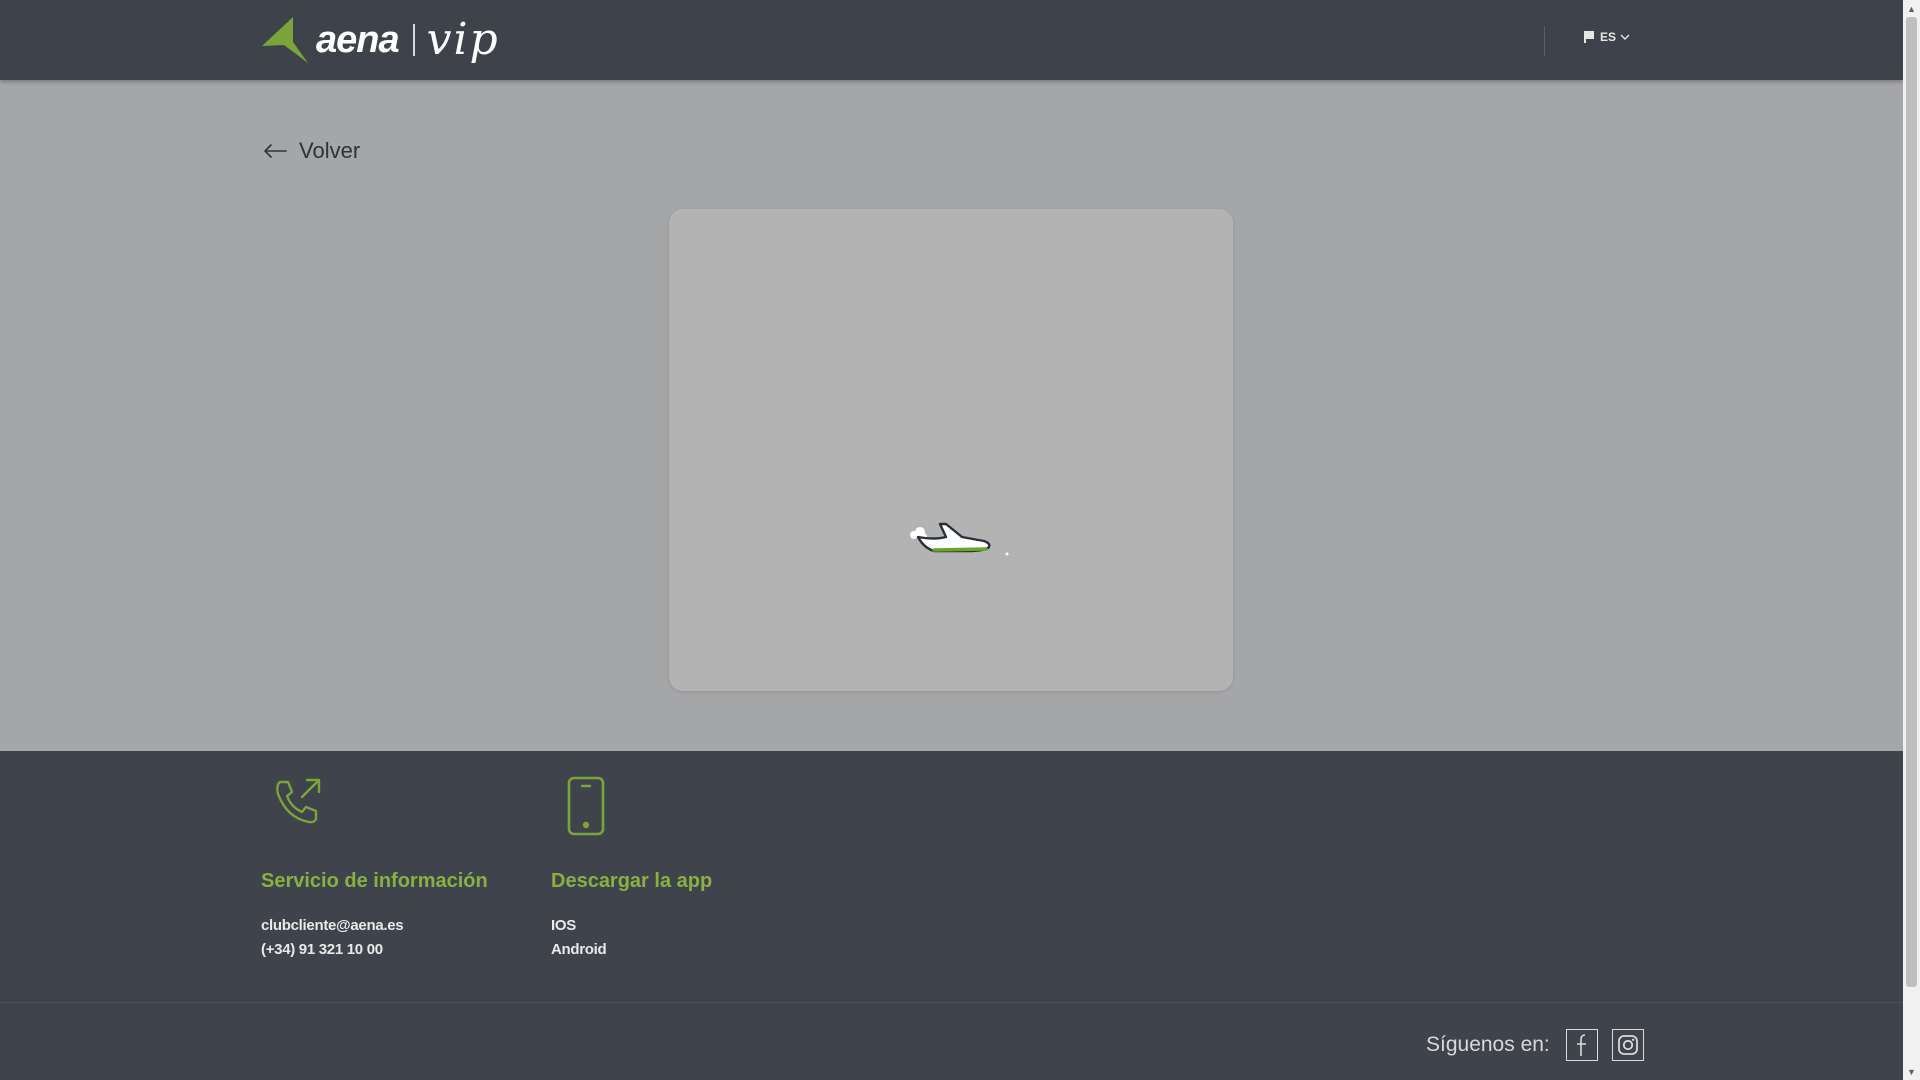 The image size is (1920, 1080). What do you see at coordinates (951, 40) in the screenshot?
I see `top-header: aena vip ES` at bounding box center [951, 40].